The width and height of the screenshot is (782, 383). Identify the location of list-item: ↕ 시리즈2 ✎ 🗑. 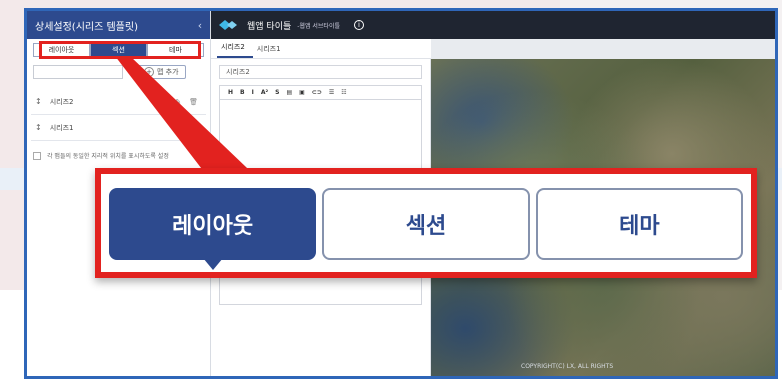
(118, 102).